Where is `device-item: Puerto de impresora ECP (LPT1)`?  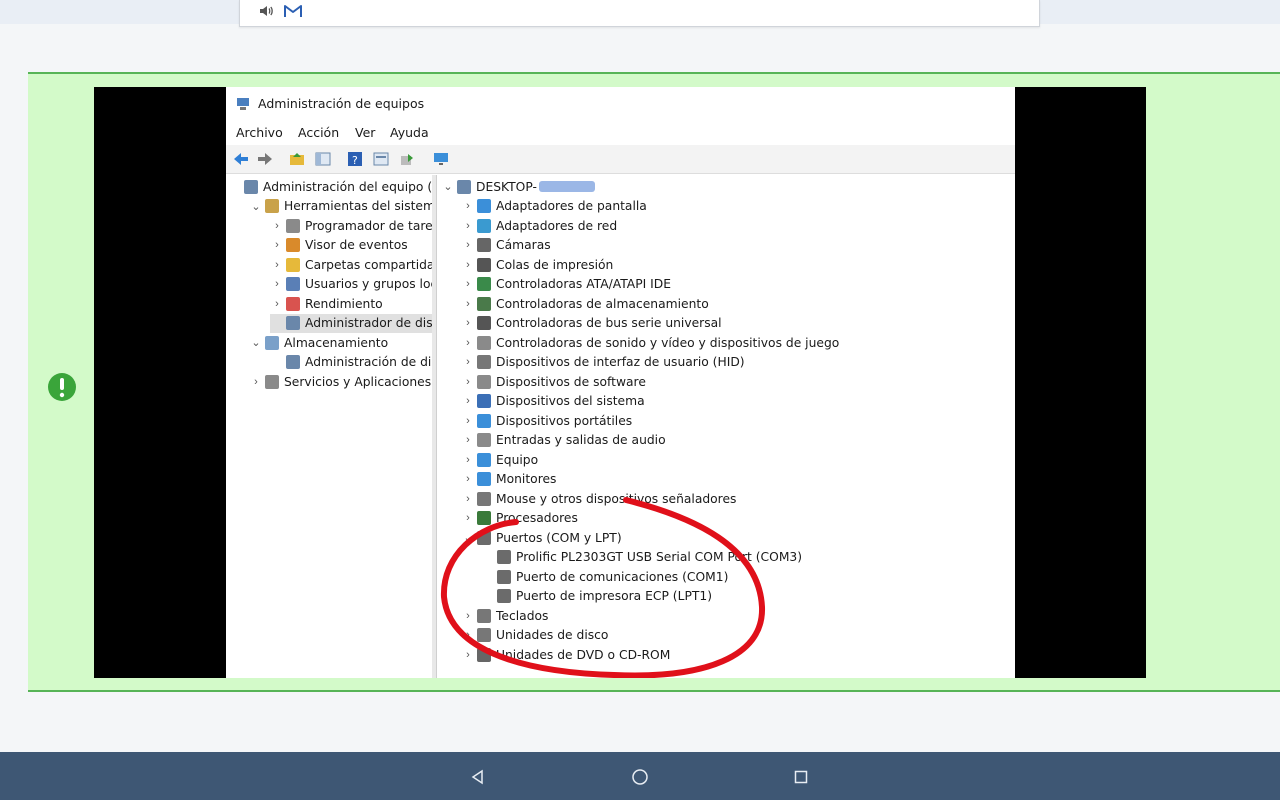
device-item: Puerto de impresora ECP (LPT1) is located at coordinates (596, 596).